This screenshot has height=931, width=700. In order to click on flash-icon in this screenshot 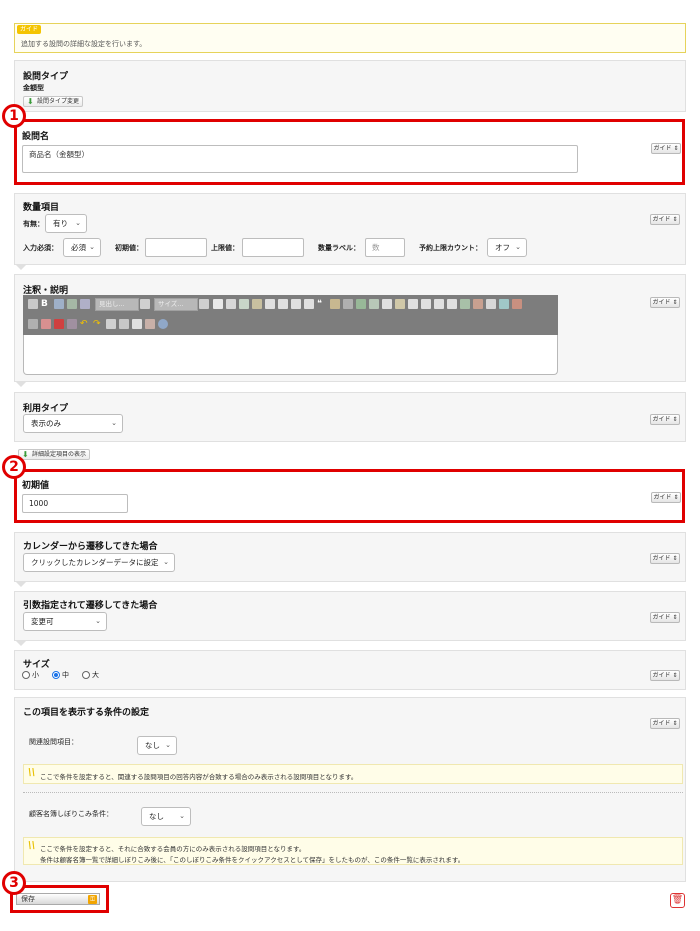, I will do `click(478, 304)`.